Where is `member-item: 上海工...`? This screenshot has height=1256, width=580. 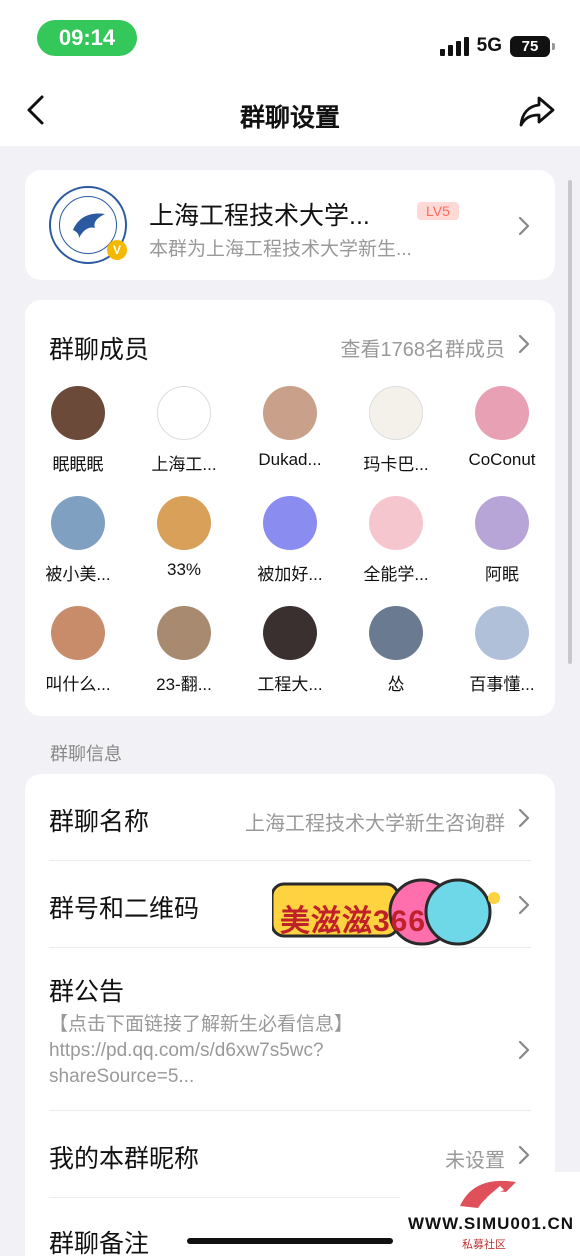 member-item: 上海工... is located at coordinates (184, 430).